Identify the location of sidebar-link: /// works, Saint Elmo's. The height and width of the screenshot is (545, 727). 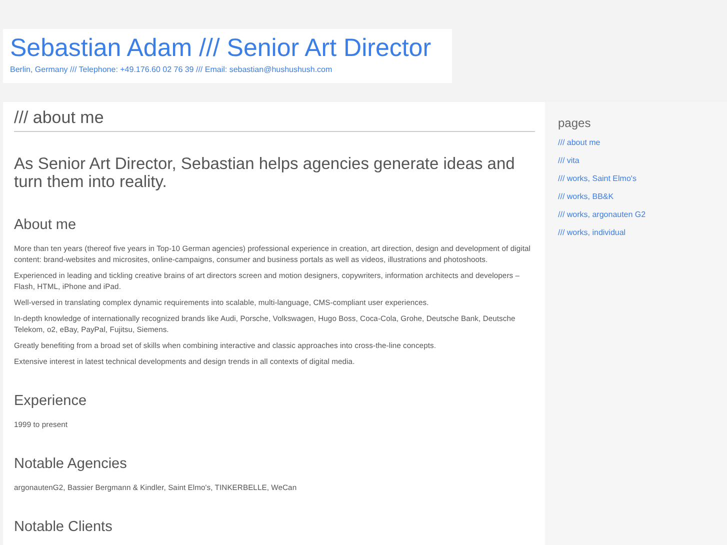
(597, 178).